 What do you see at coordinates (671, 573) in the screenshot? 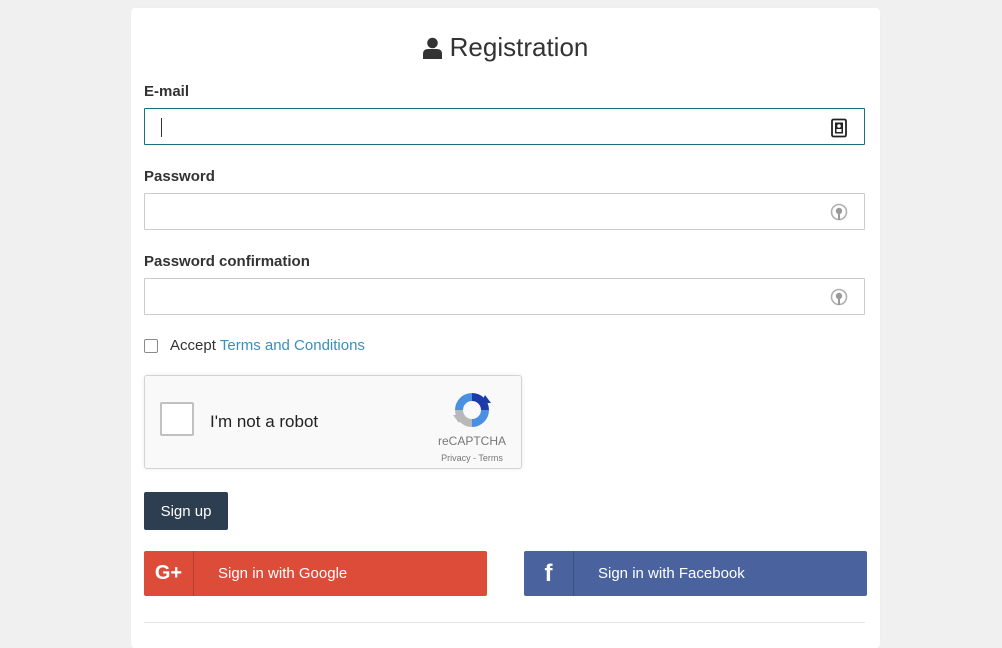
I see `facebook-sign-in-label: Sign in with Facebook` at bounding box center [671, 573].